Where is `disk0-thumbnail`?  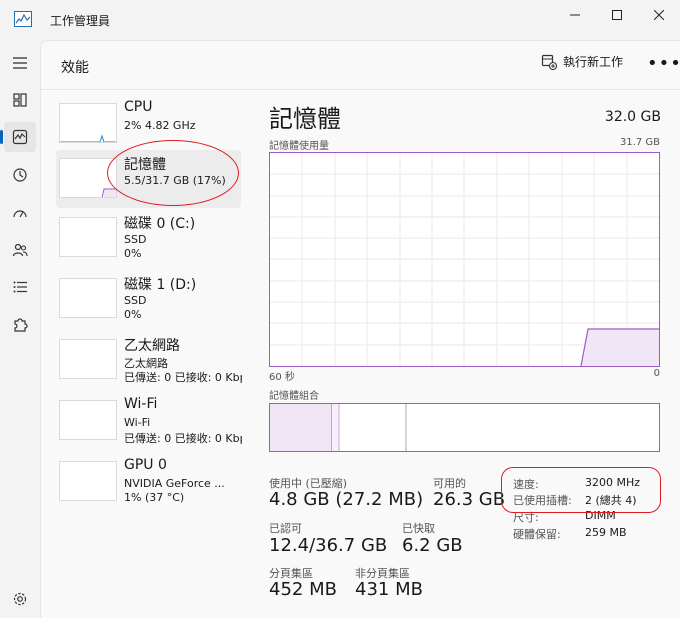 disk0-thumbnail is located at coordinates (88, 237).